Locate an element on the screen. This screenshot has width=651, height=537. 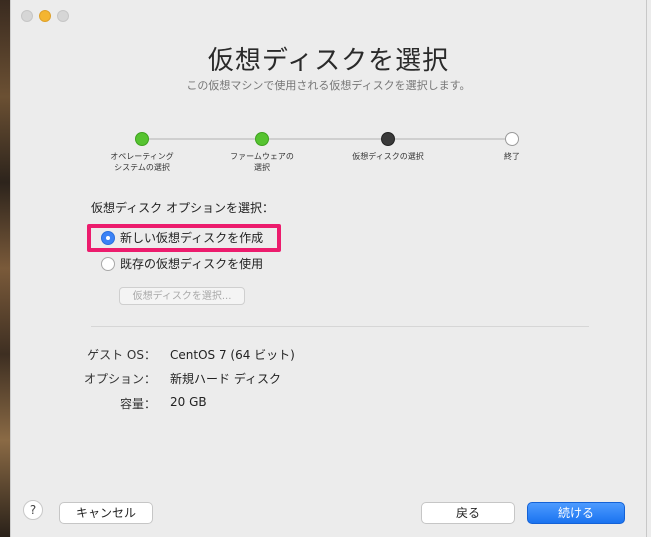
desktop-background is located at coordinates (5, 268).